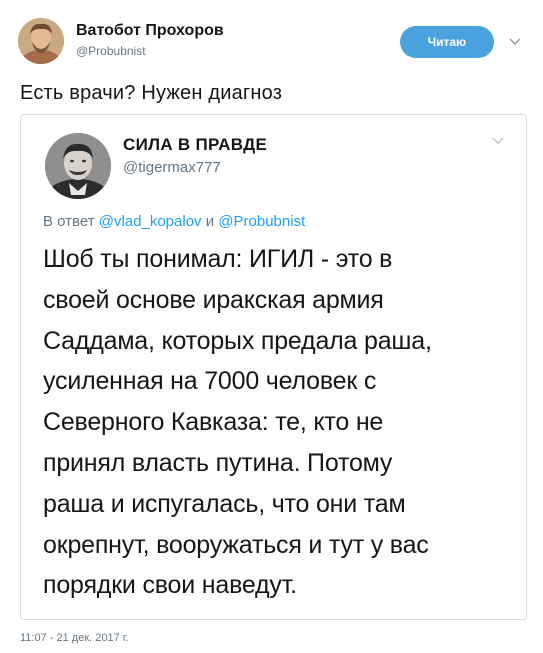  What do you see at coordinates (172, 167) in the screenshot?
I see `quoted-author-handle: @tigermax777` at bounding box center [172, 167].